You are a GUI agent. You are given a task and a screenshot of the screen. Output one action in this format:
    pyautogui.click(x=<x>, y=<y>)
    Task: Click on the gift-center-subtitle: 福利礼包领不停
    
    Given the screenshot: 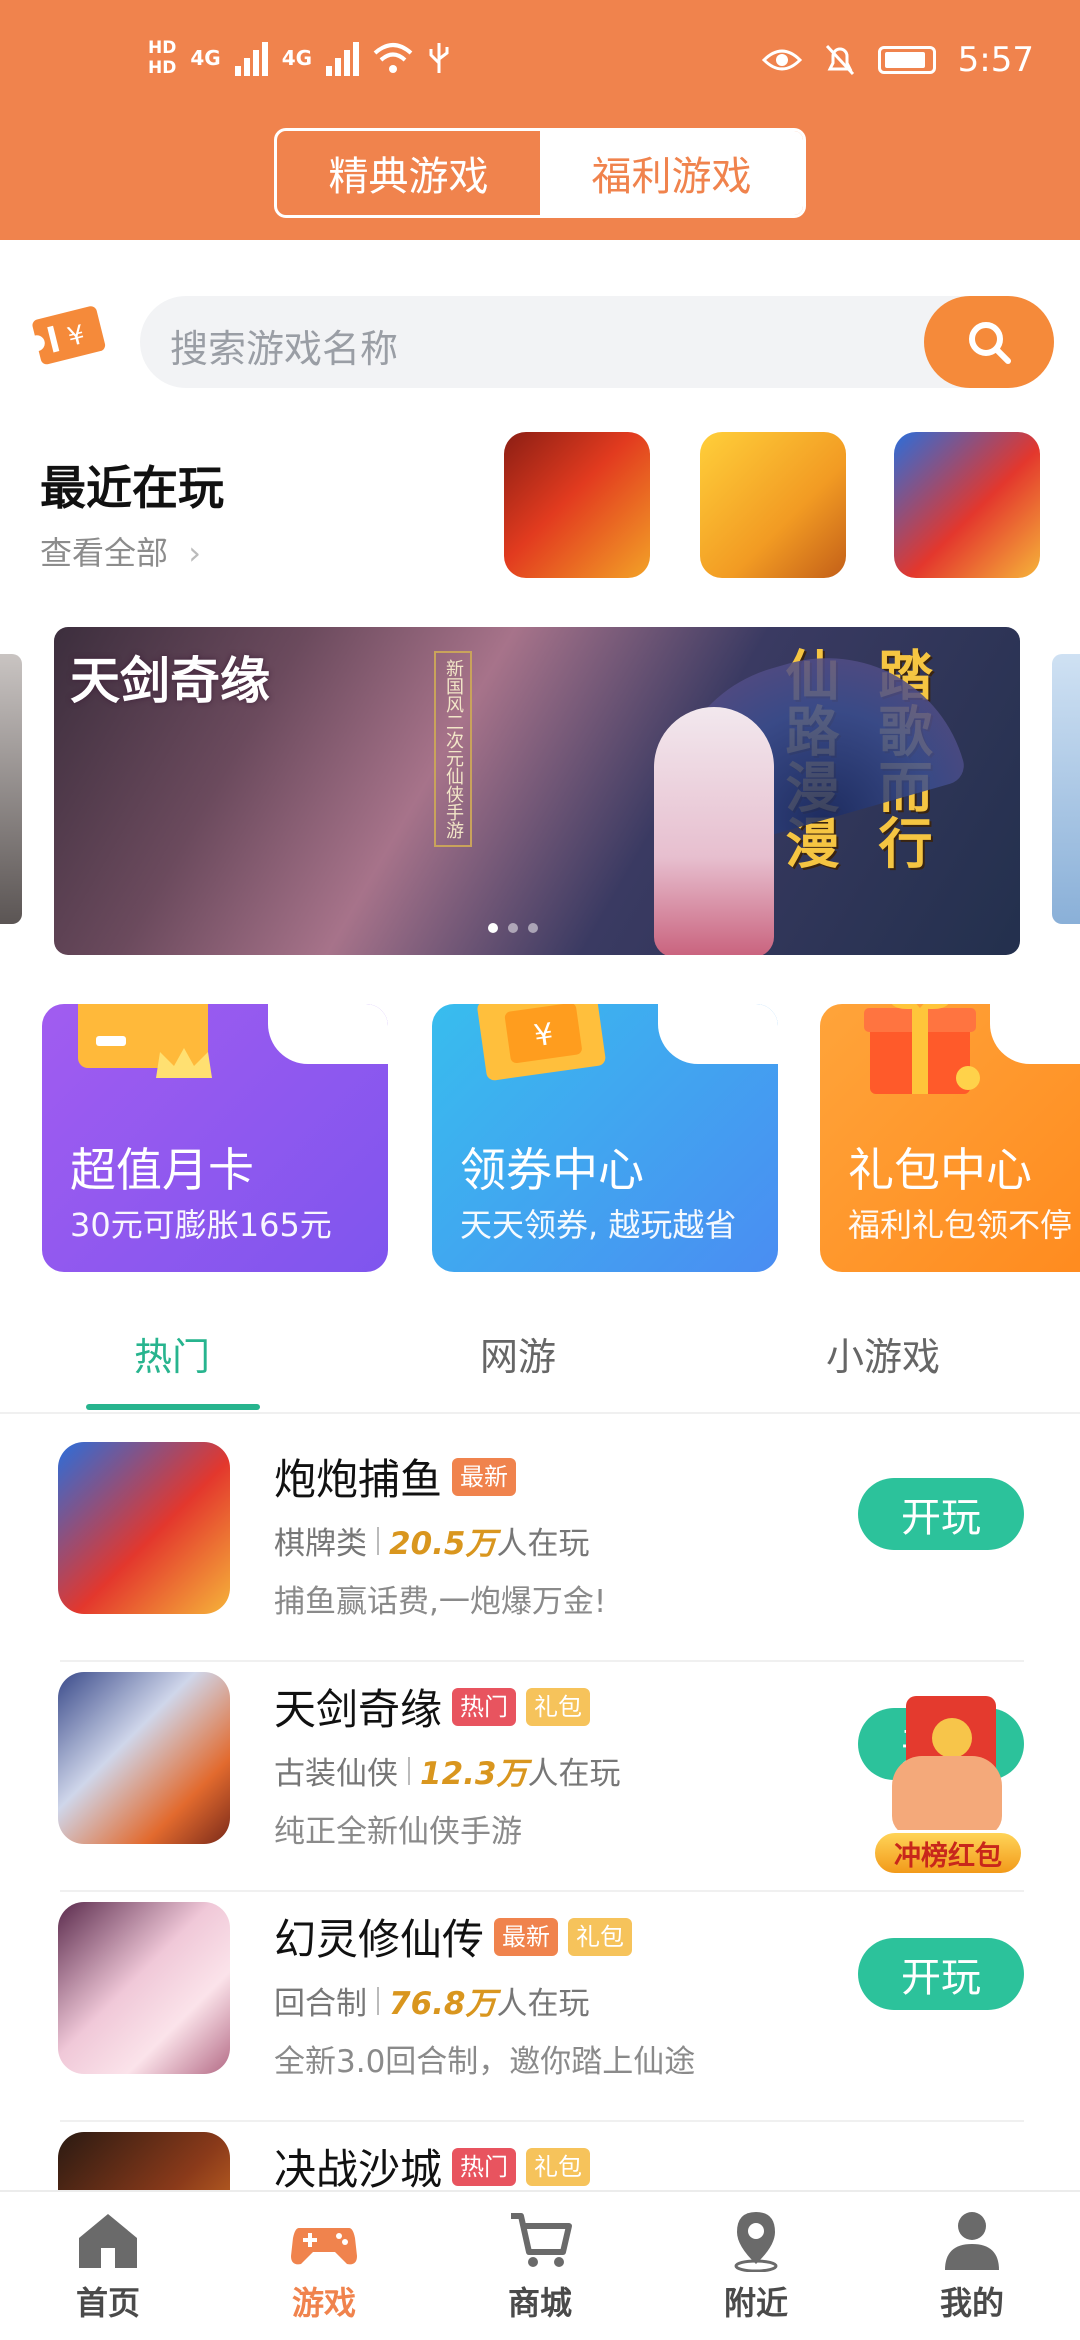 What is the action you would take?
    pyautogui.click(x=960, y=1225)
    